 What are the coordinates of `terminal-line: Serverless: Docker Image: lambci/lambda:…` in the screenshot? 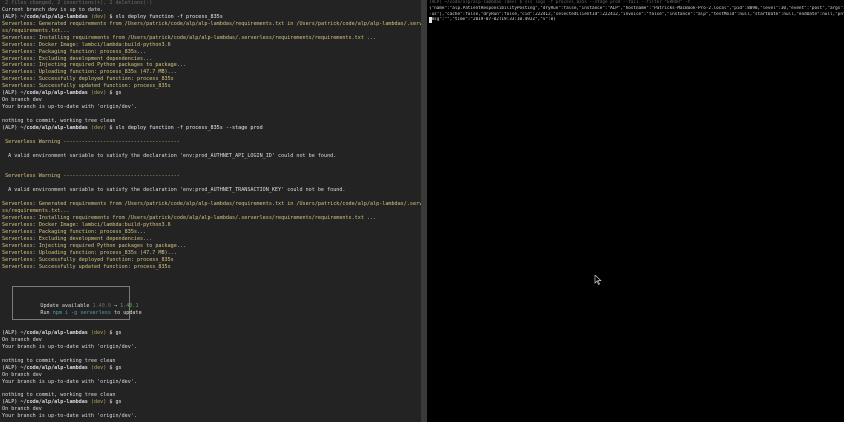 It's located at (211, 225).